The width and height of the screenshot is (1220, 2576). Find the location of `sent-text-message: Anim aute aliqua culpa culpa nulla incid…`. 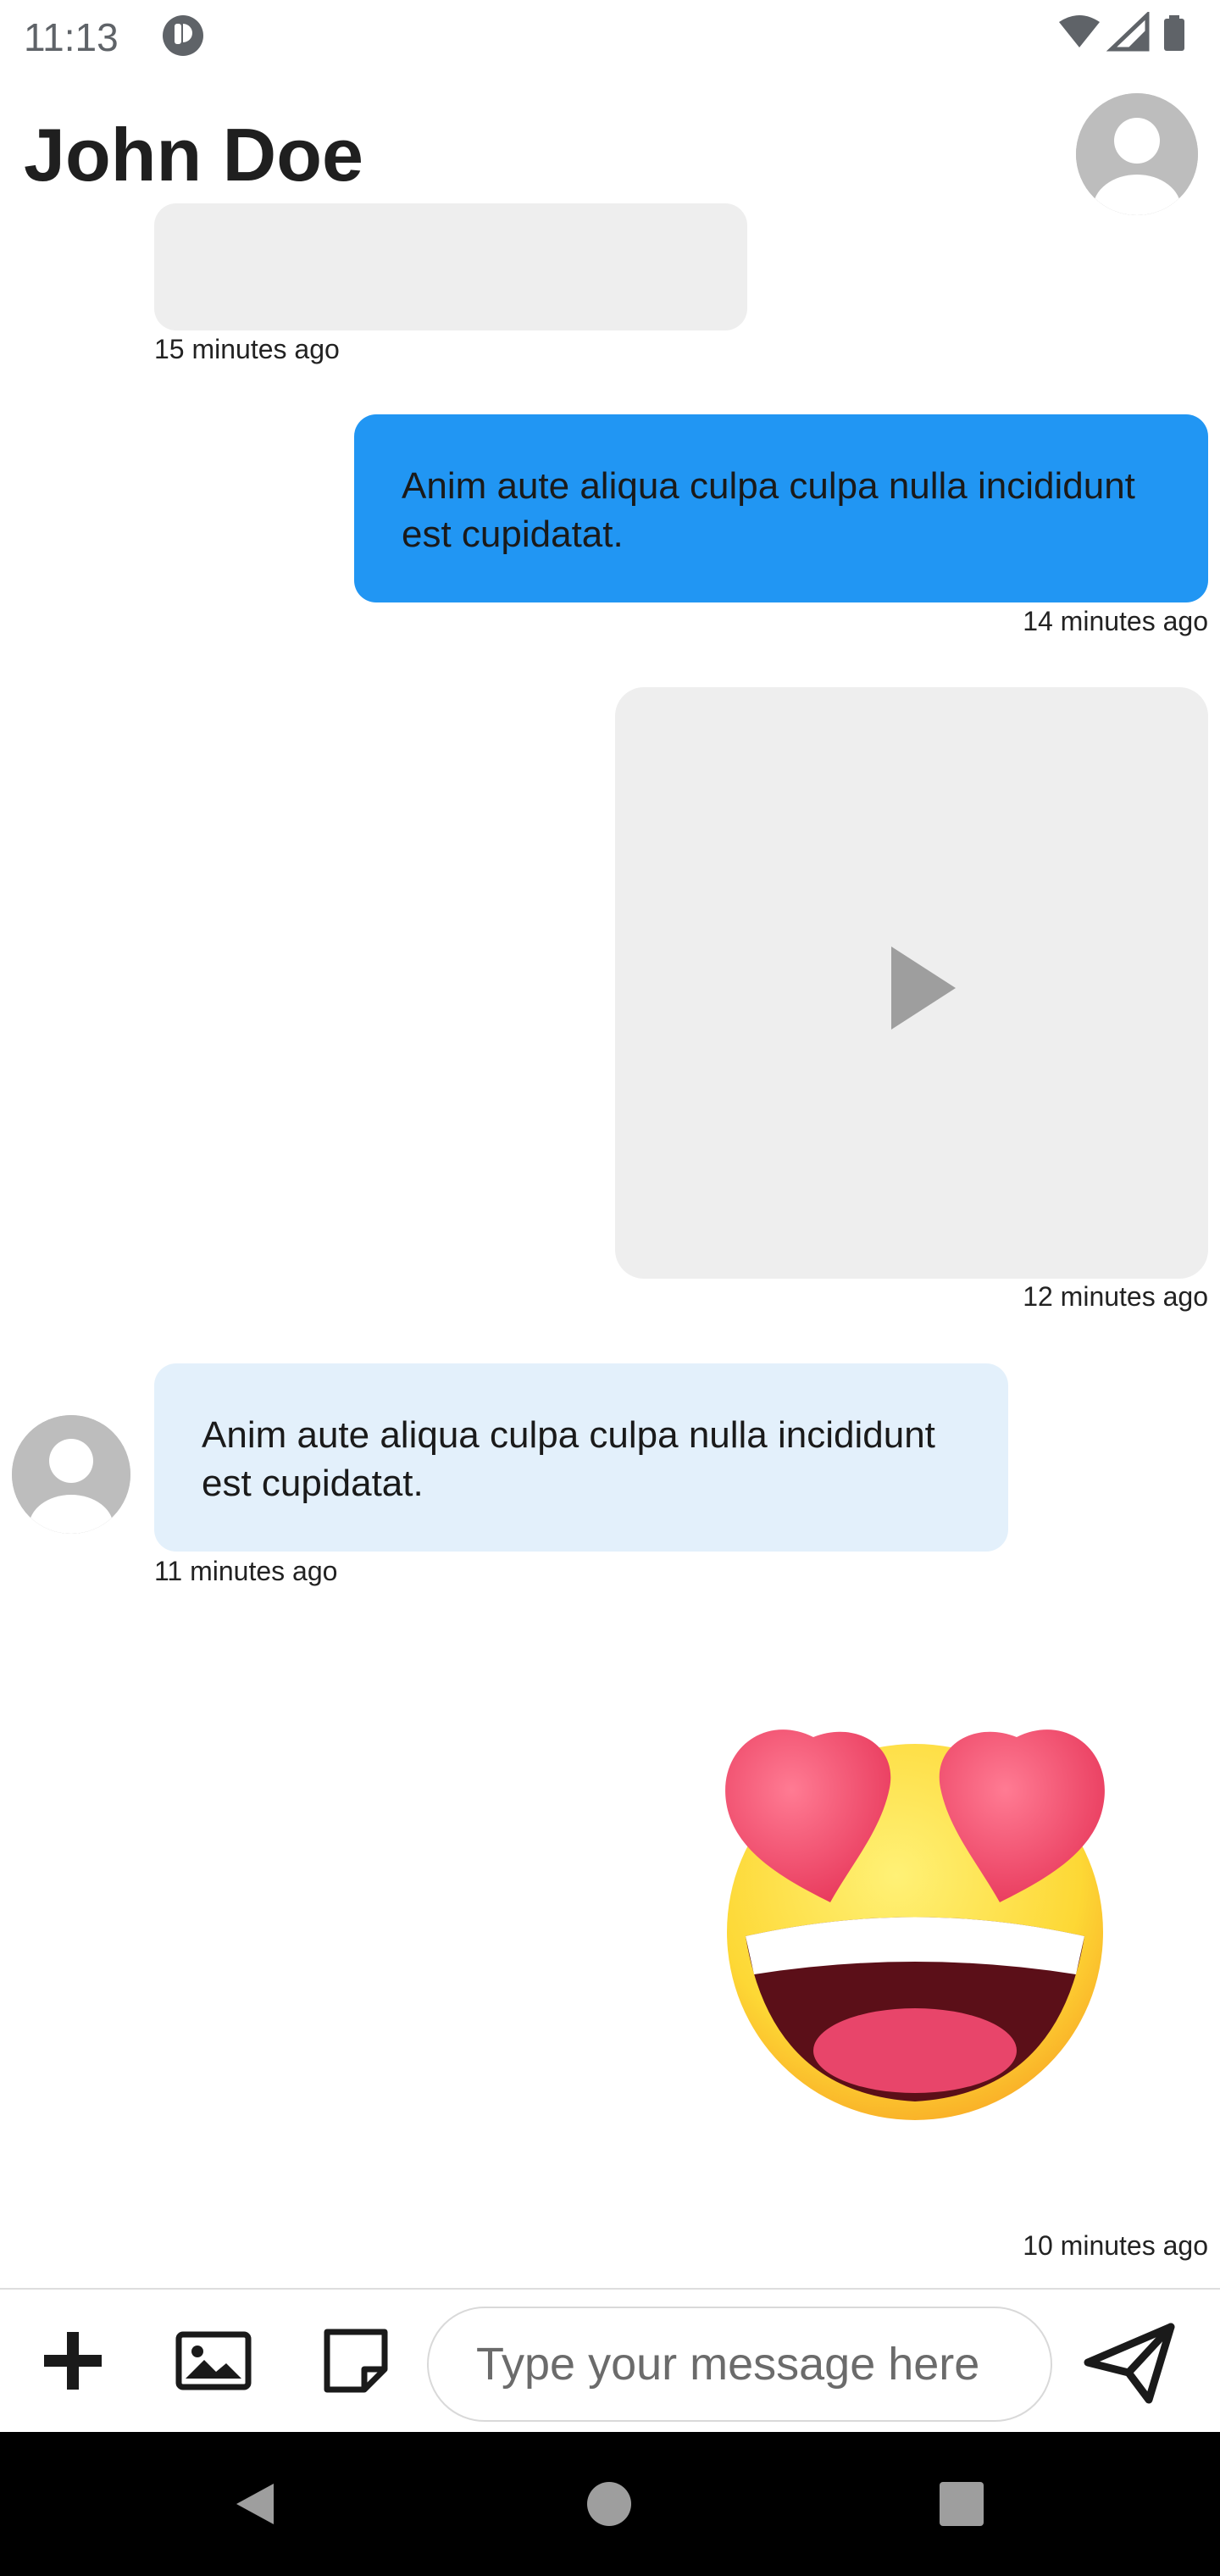

sent-text-message: Anim aute aliqua culpa culpa nulla incid… is located at coordinates (781, 508).